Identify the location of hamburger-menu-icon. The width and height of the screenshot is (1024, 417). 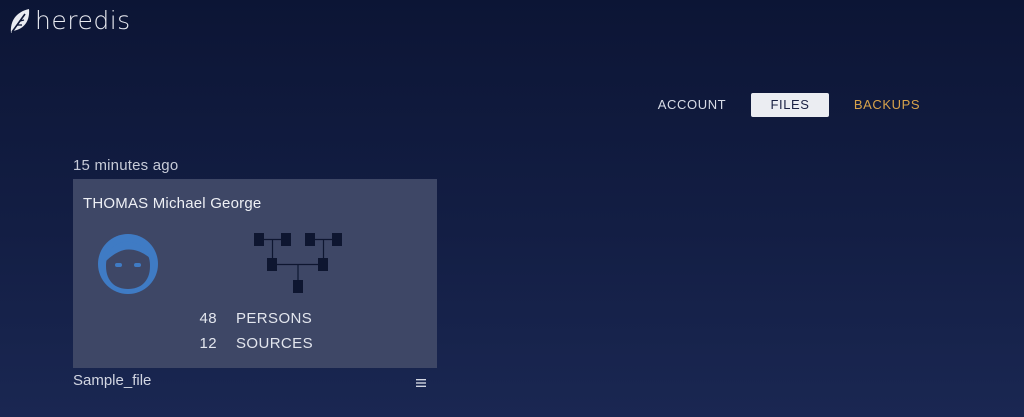
(421, 383).